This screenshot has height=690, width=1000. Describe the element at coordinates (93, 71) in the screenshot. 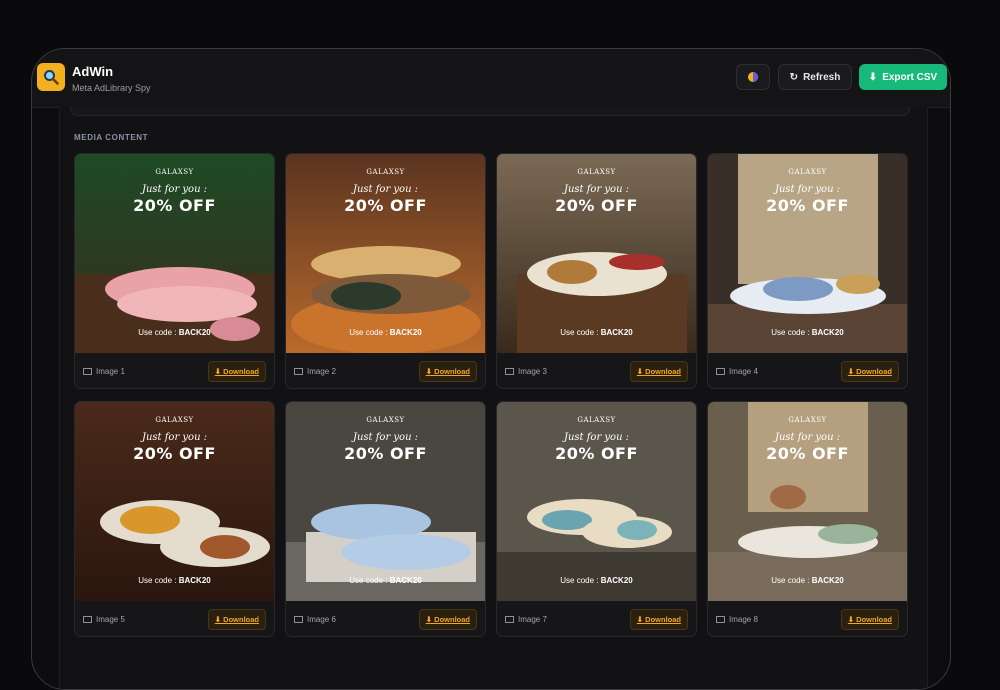

I see `app-title: AdWin` at that location.